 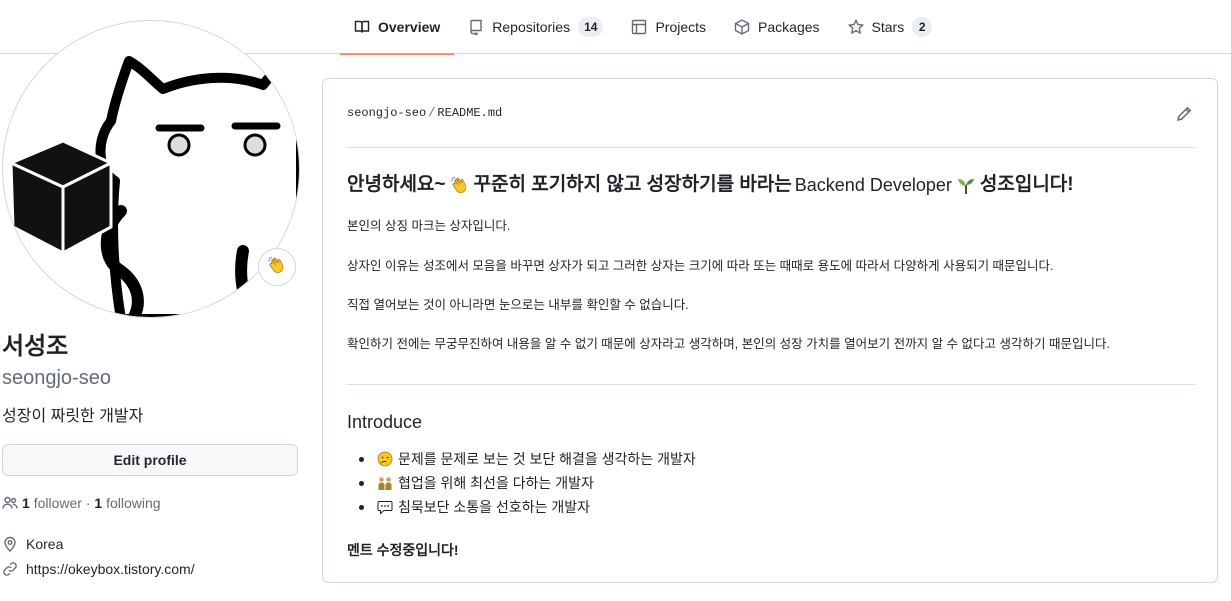 What do you see at coordinates (35, 346) in the screenshot?
I see `profile-name: 서성조` at bounding box center [35, 346].